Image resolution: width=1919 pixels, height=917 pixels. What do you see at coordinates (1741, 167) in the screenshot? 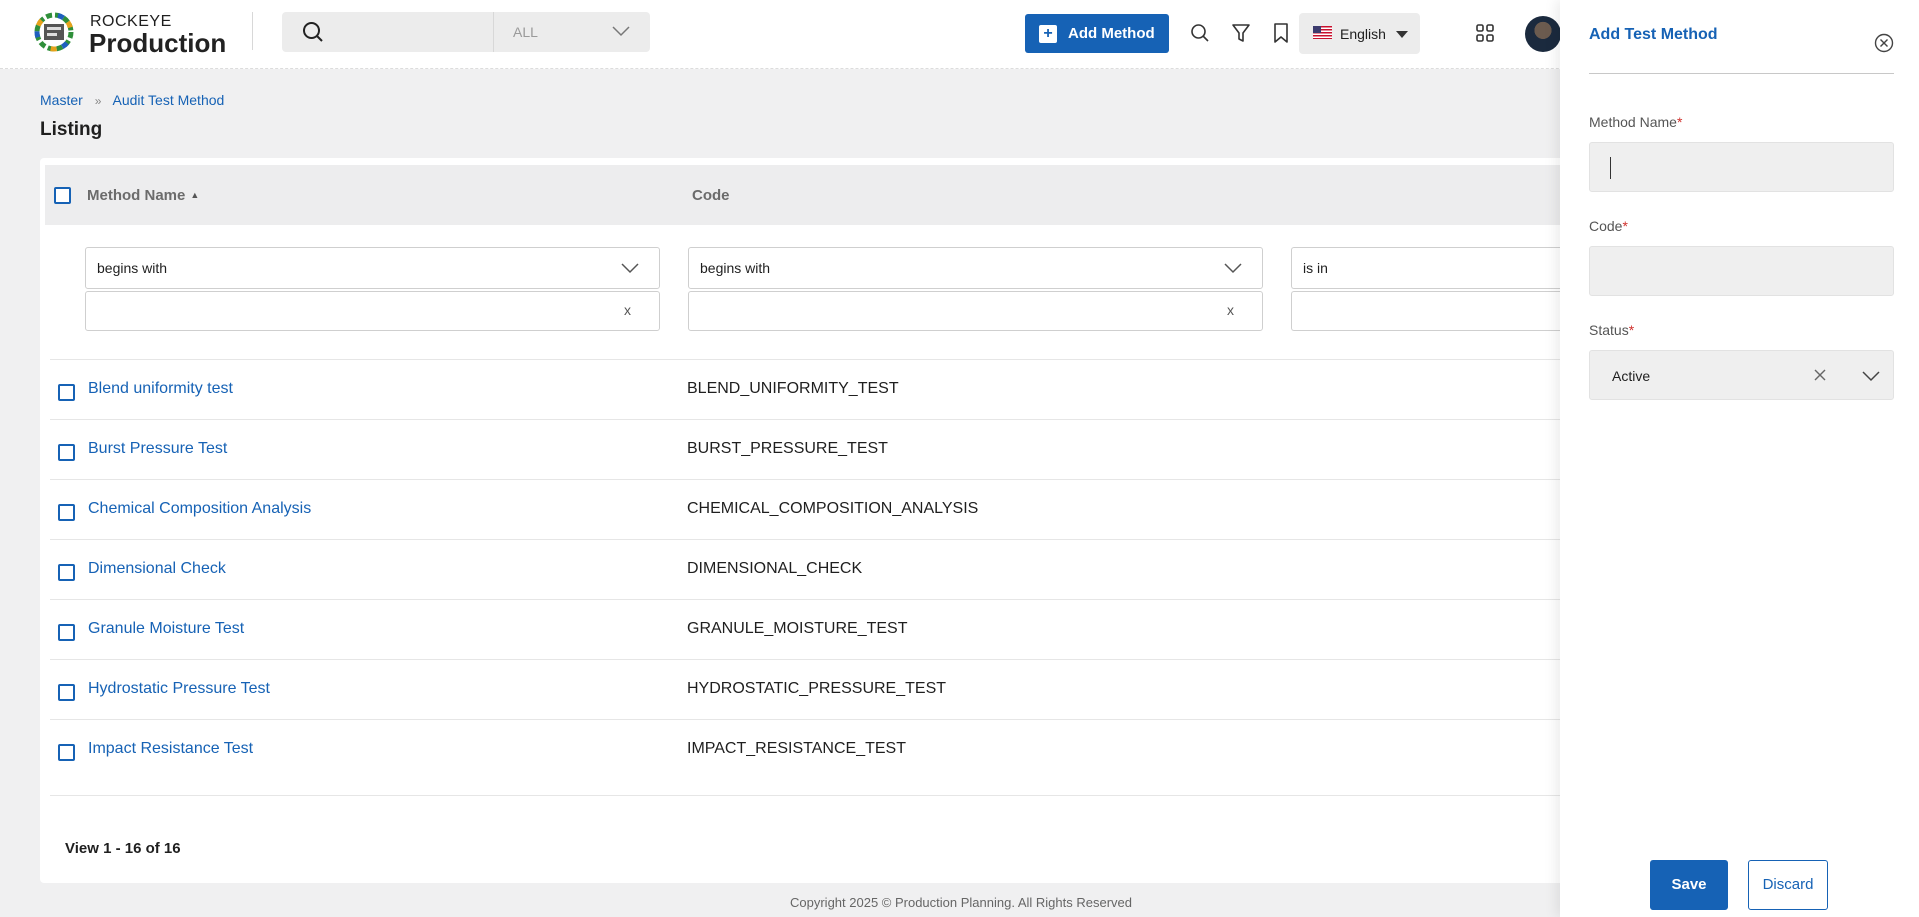
I see `method-name-field` at bounding box center [1741, 167].